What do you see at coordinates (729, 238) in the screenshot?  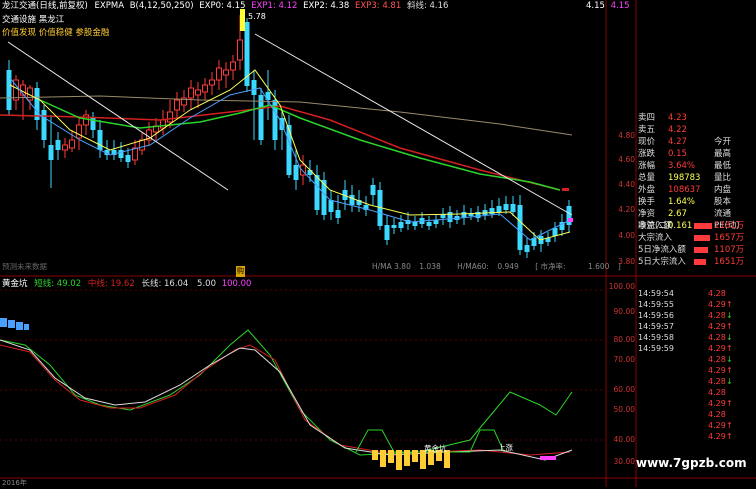 I see `flow-value: 1657万` at bounding box center [729, 238].